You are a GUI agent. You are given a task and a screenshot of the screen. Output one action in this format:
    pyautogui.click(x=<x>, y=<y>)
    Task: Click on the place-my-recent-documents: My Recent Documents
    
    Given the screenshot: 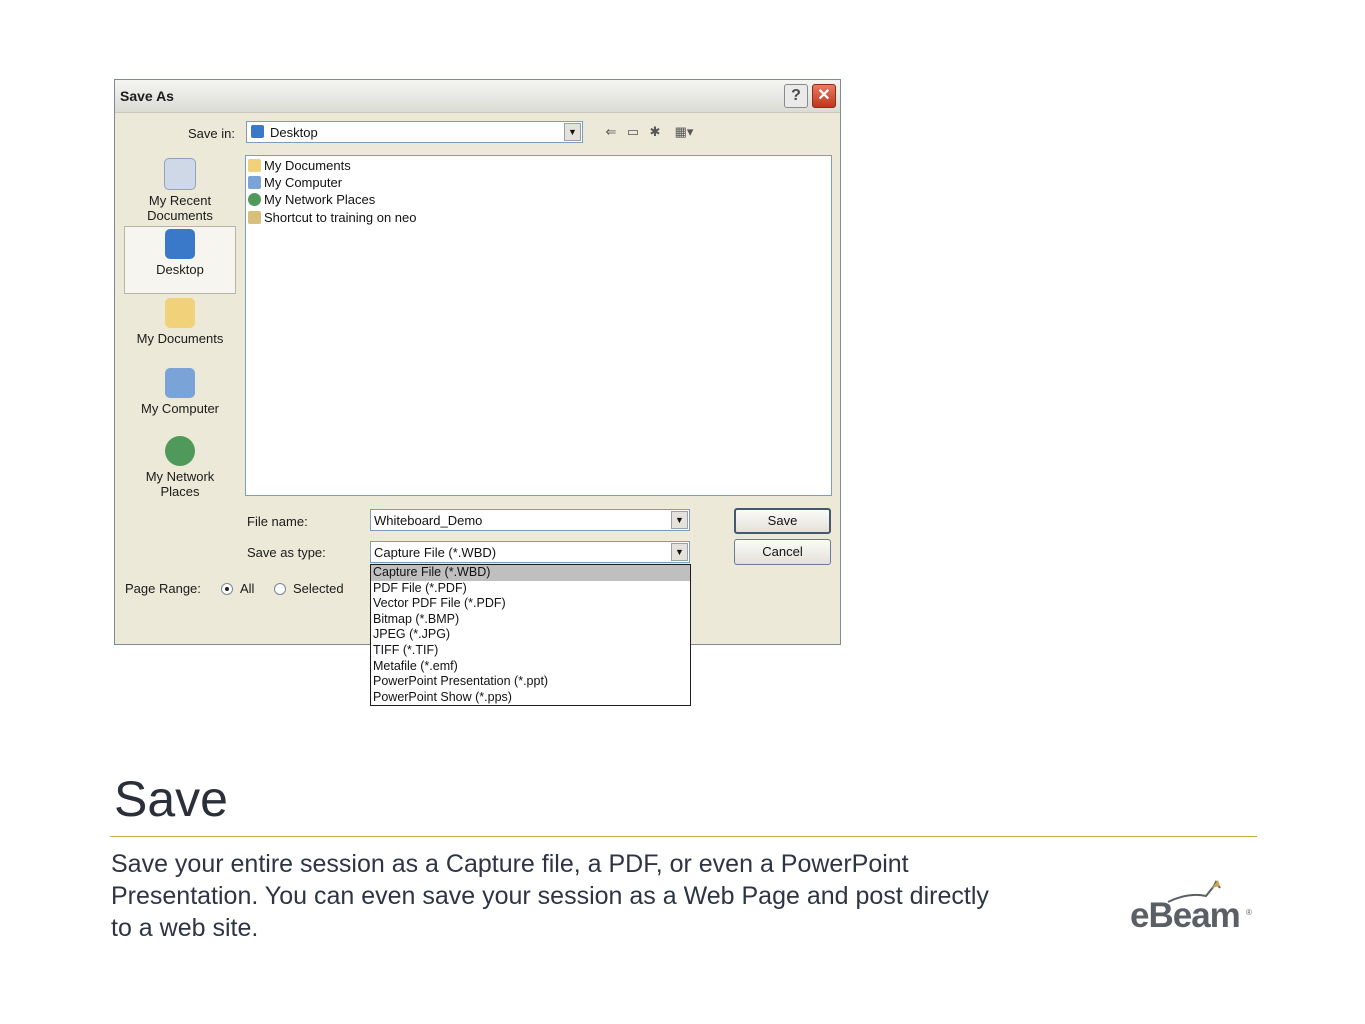 What is the action you would take?
    pyautogui.click(x=180, y=190)
    